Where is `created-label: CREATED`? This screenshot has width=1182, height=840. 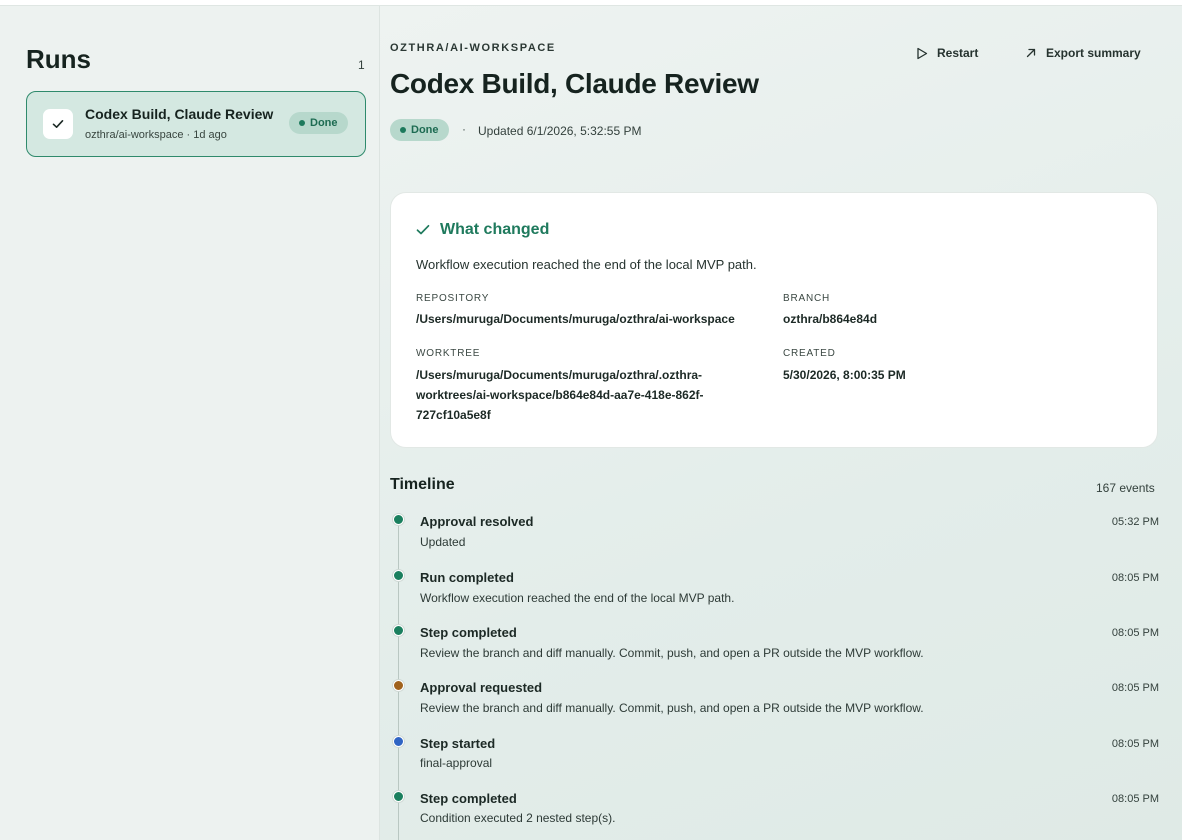
created-label: CREATED is located at coordinates (809, 353).